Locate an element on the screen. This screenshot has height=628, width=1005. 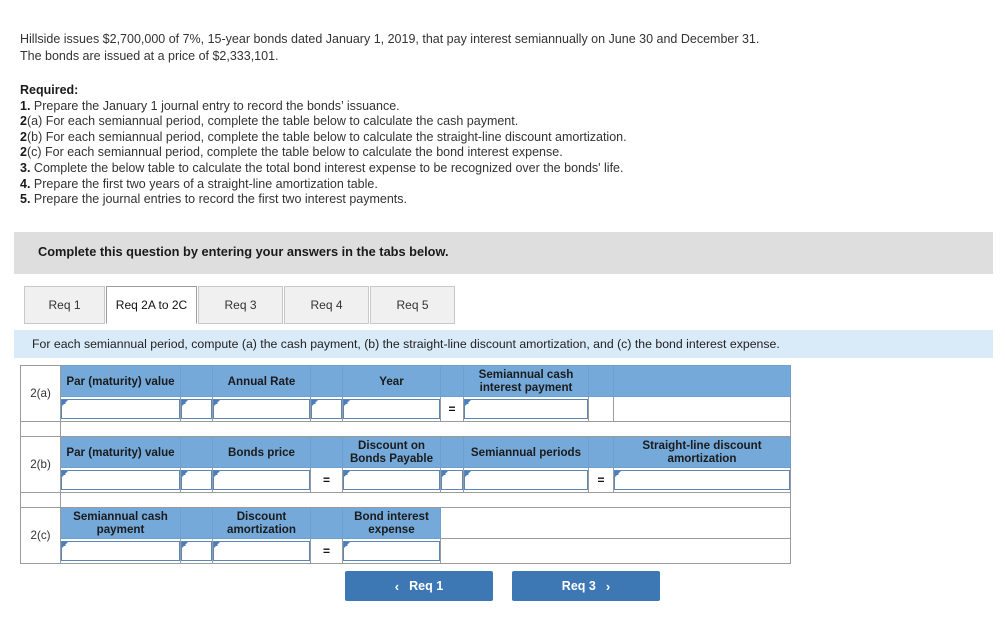
requirement-tabs: Req 1 Req 2A to 2C Req 3 Req 4 Req 5 is located at coordinates (240, 305).